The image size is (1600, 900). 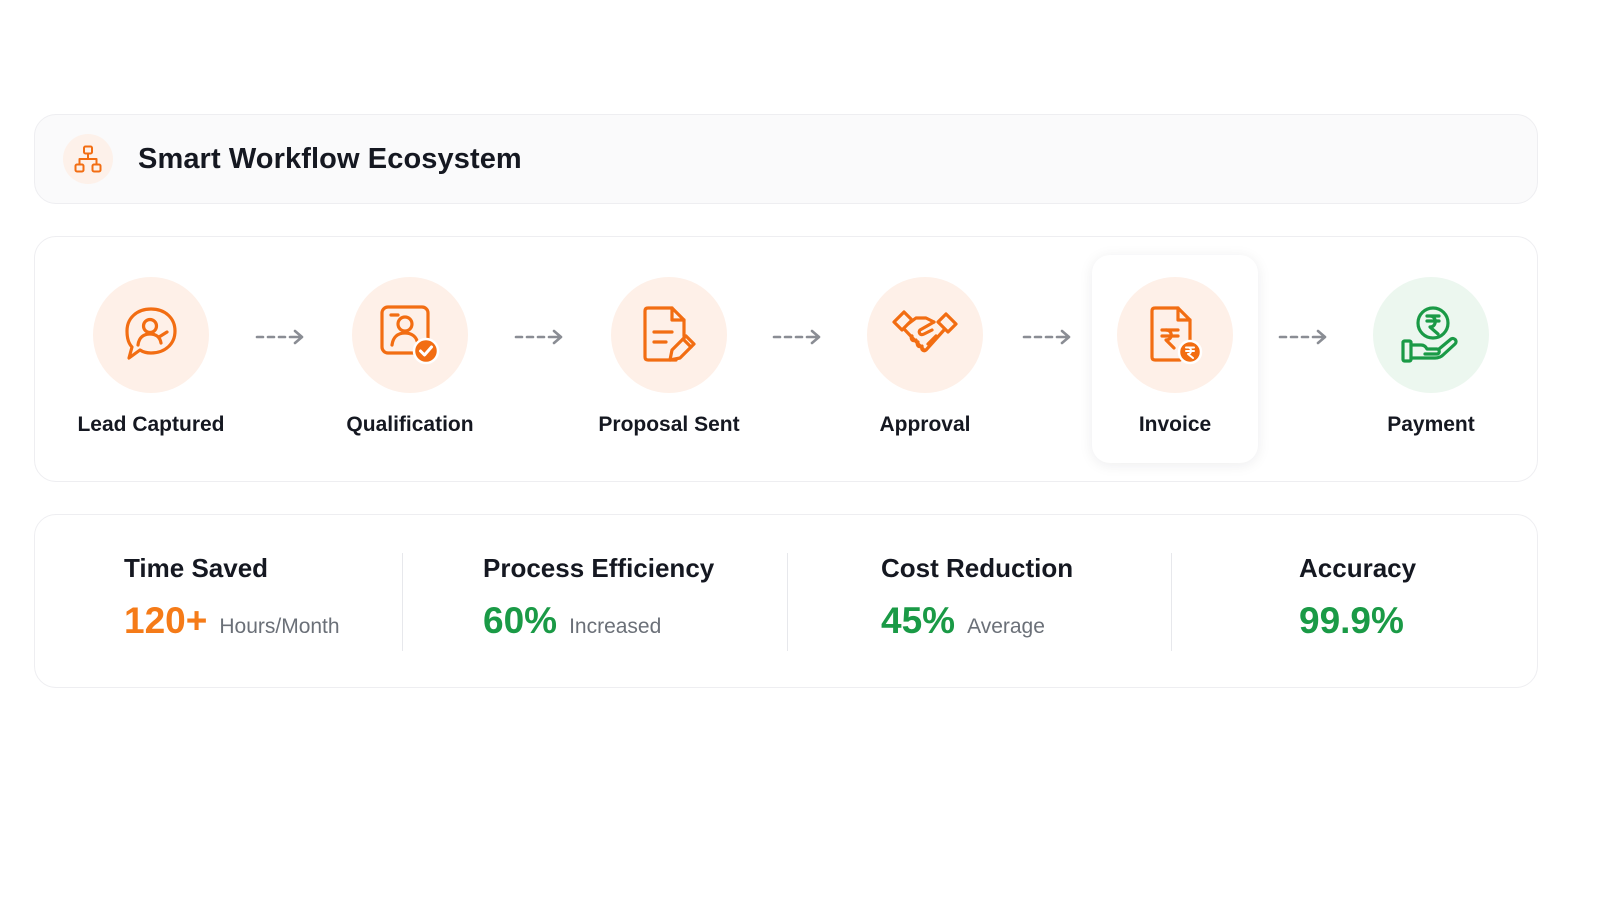 I want to click on page-title: Smart Workflow Ecosystem, so click(x=330, y=158).